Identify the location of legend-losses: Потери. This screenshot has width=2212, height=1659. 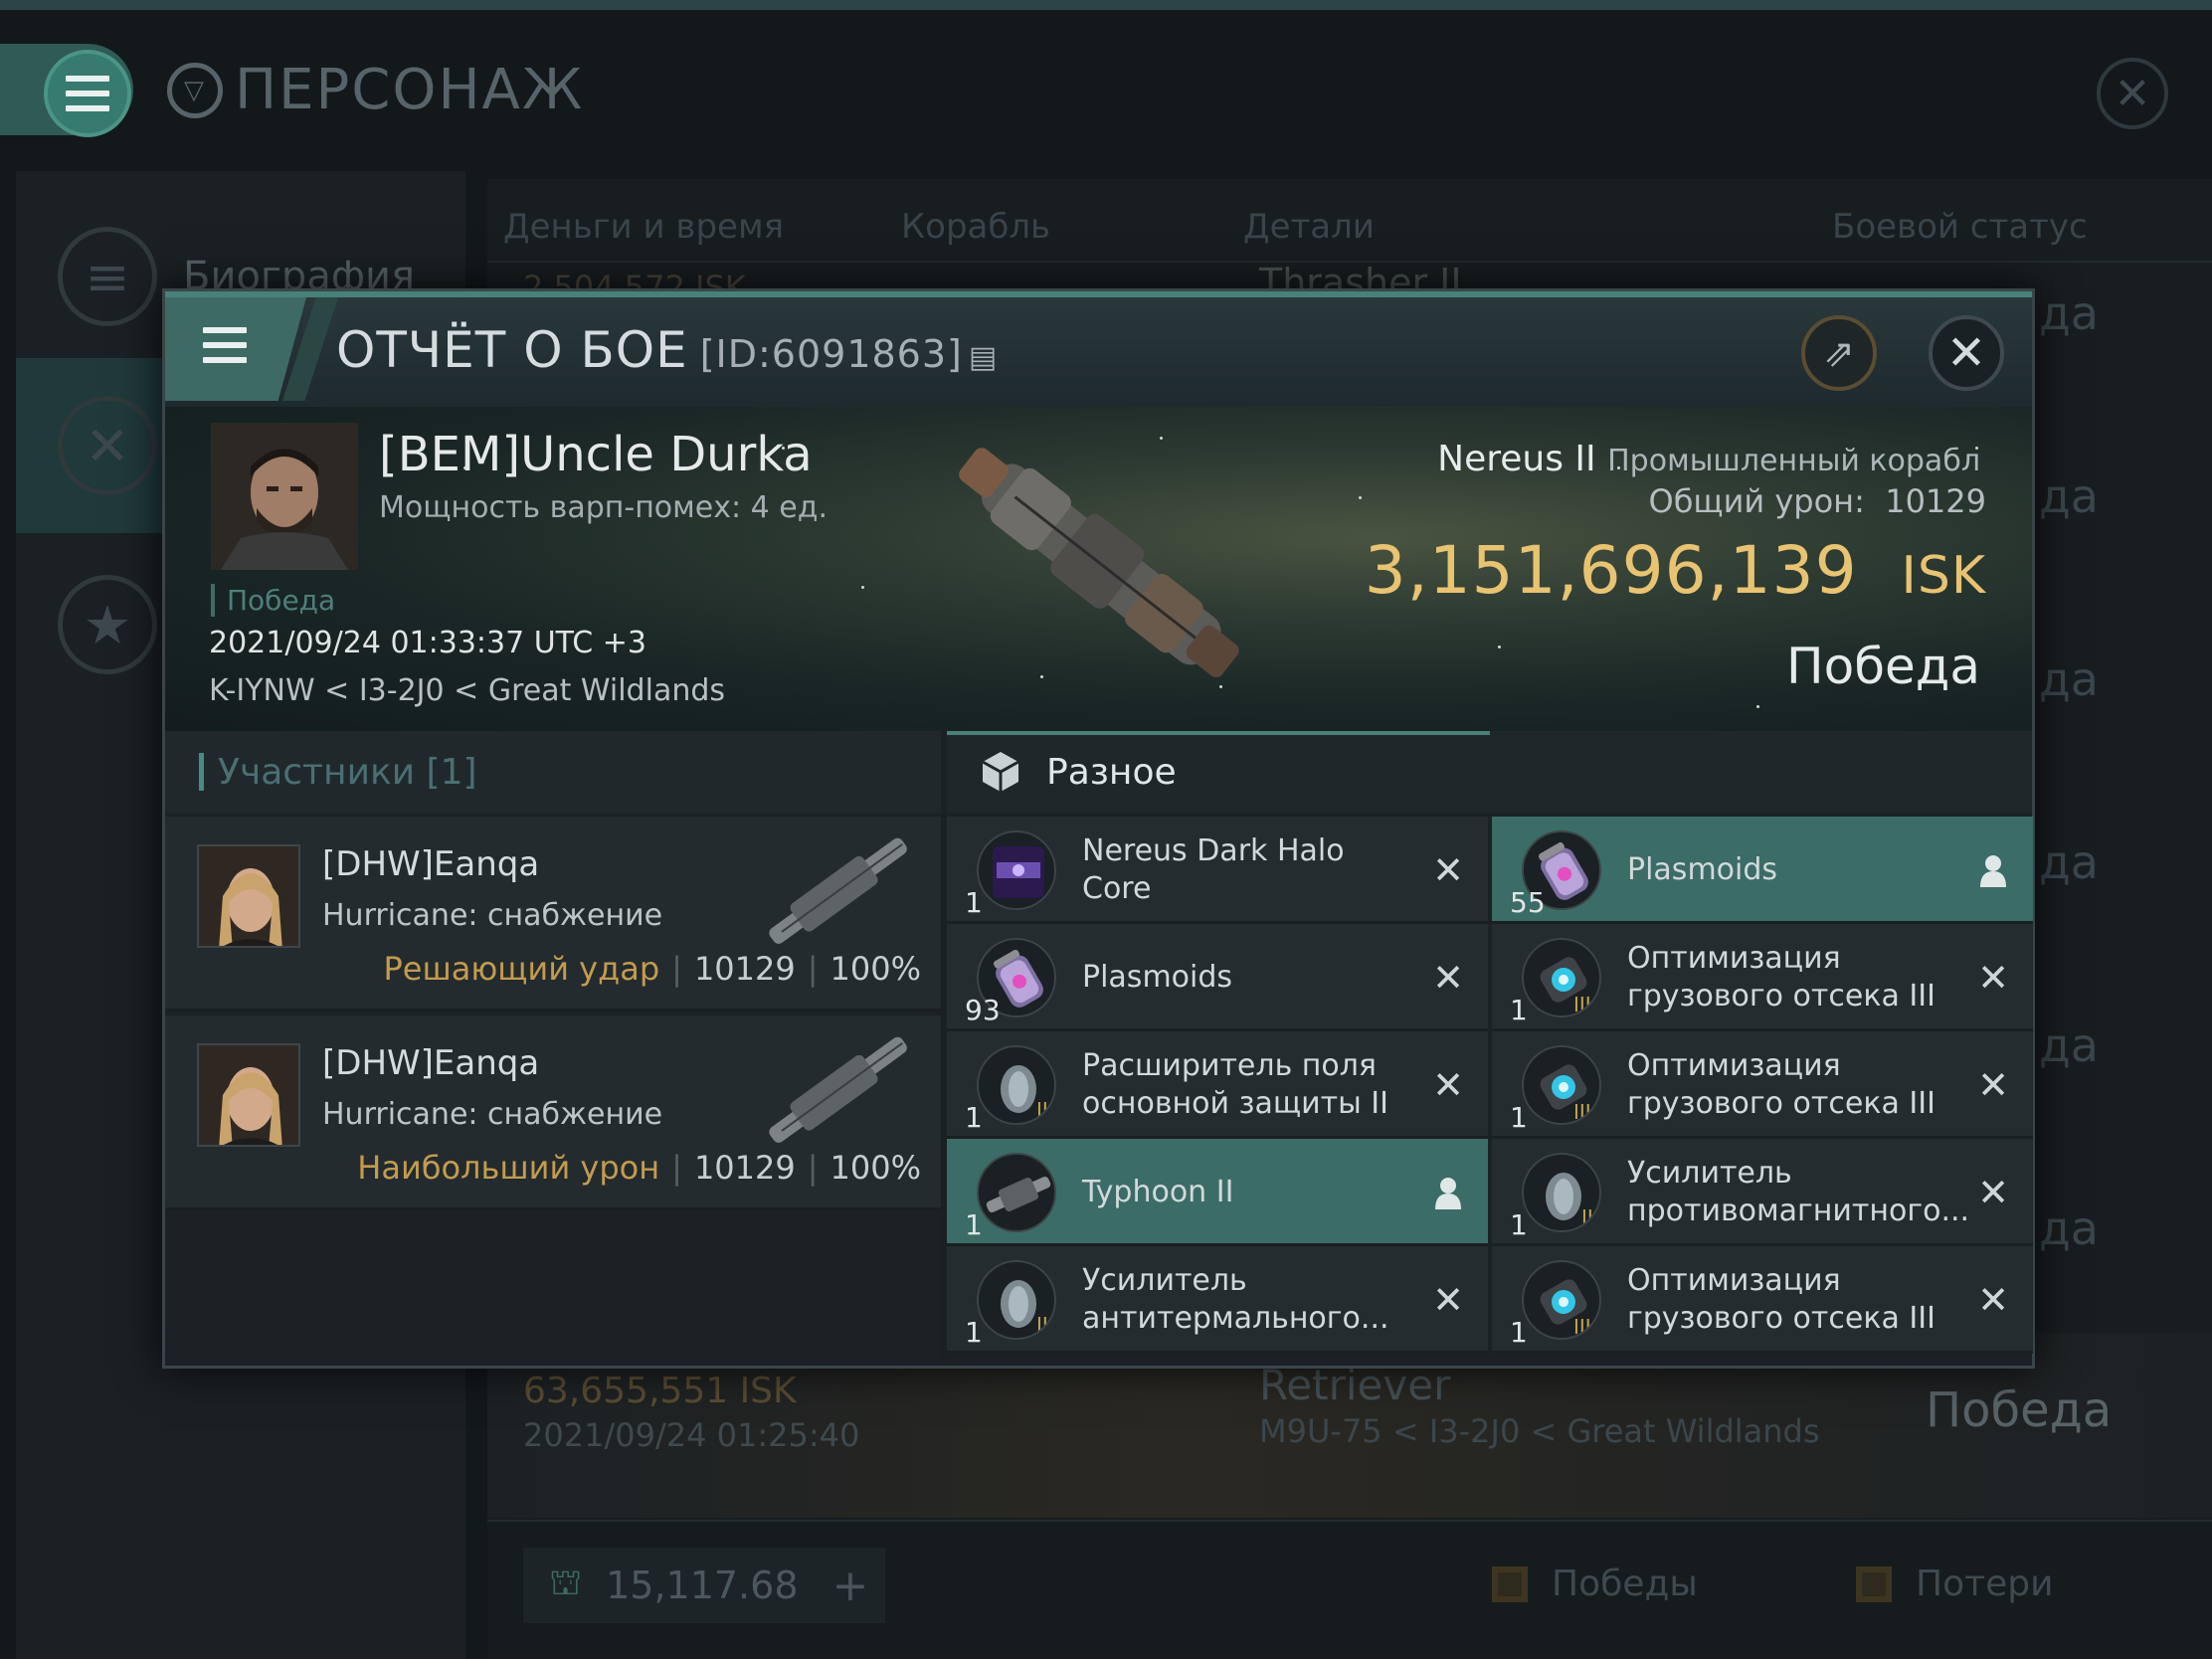
(1954, 1584).